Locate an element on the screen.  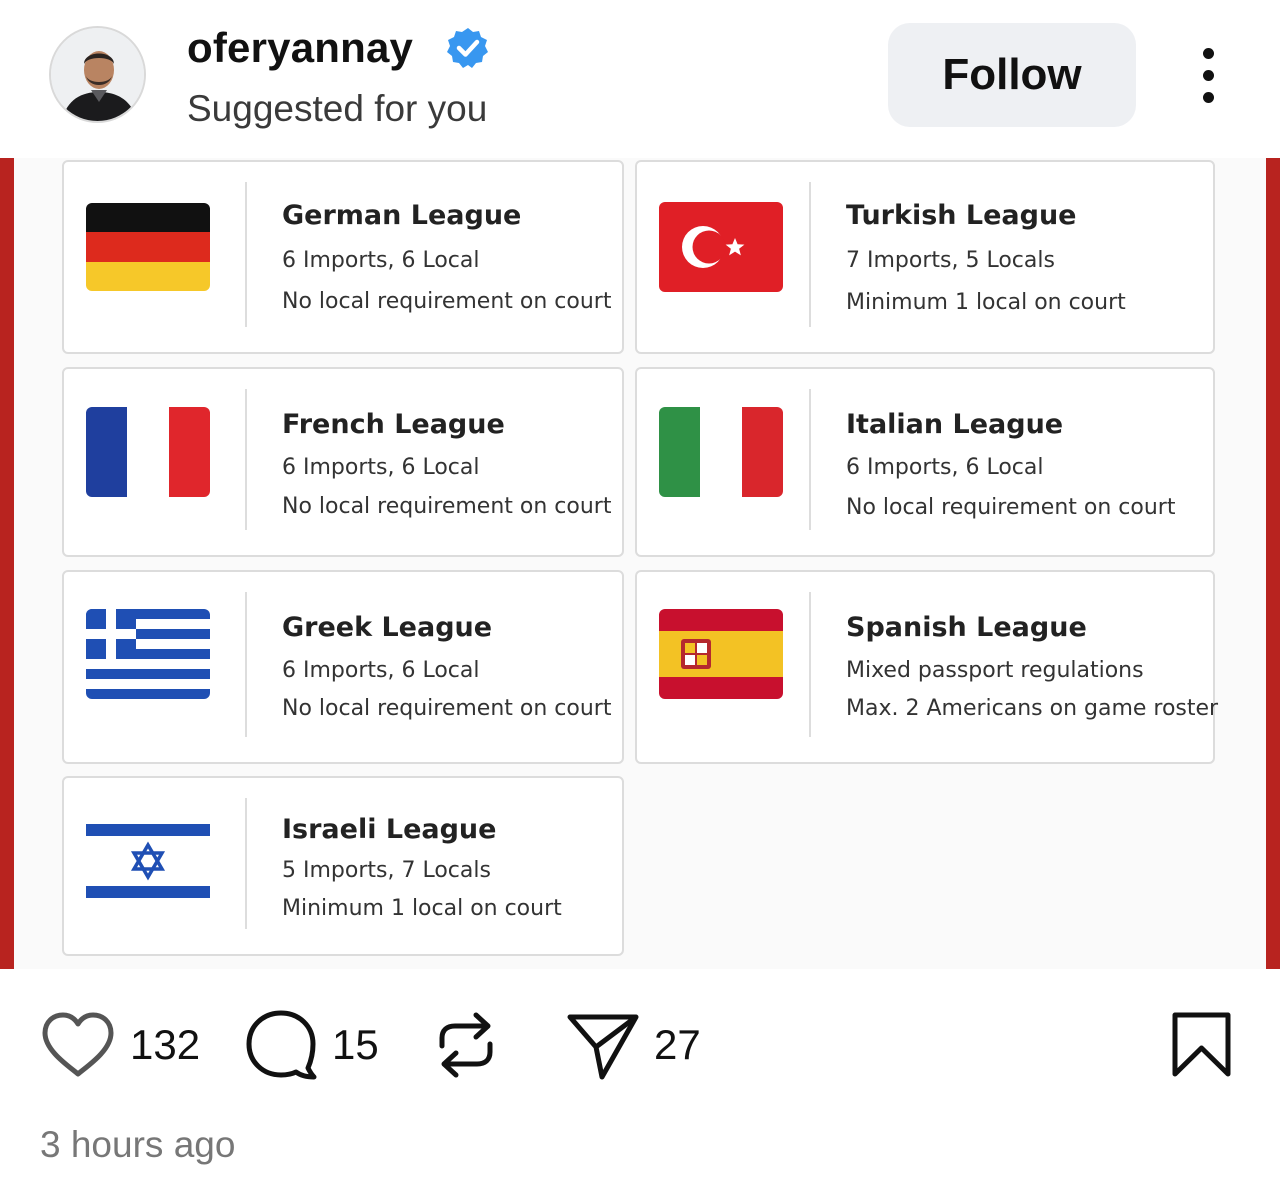
spain-flag-icon is located at coordinates (721, 654).